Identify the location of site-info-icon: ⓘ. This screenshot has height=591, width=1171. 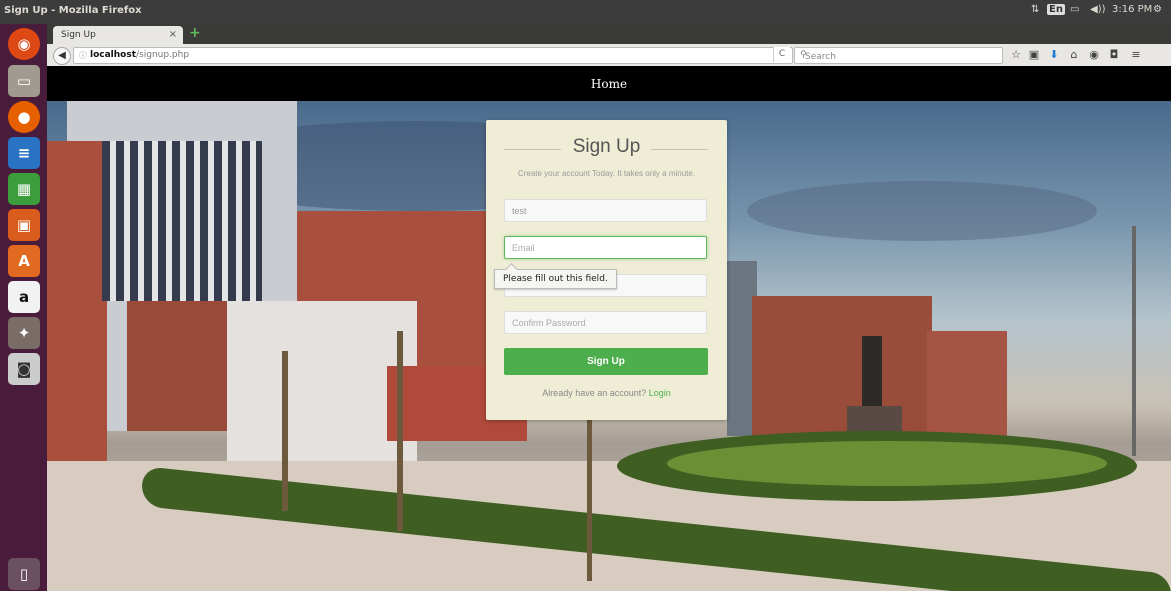
(83, 55).